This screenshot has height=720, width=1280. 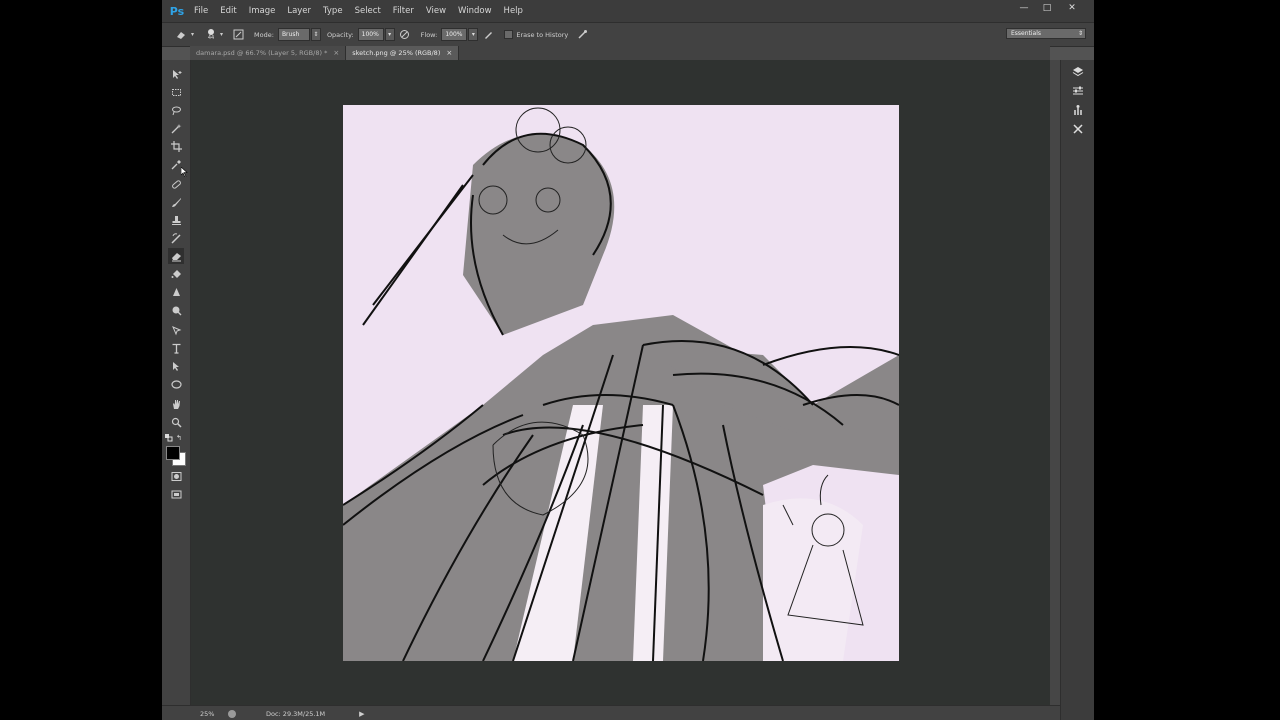 What do you see at coordinates (315, 34) in the screenshot?
I see `mode-select-arrow: ⇕` at bounding box center [315, 34].